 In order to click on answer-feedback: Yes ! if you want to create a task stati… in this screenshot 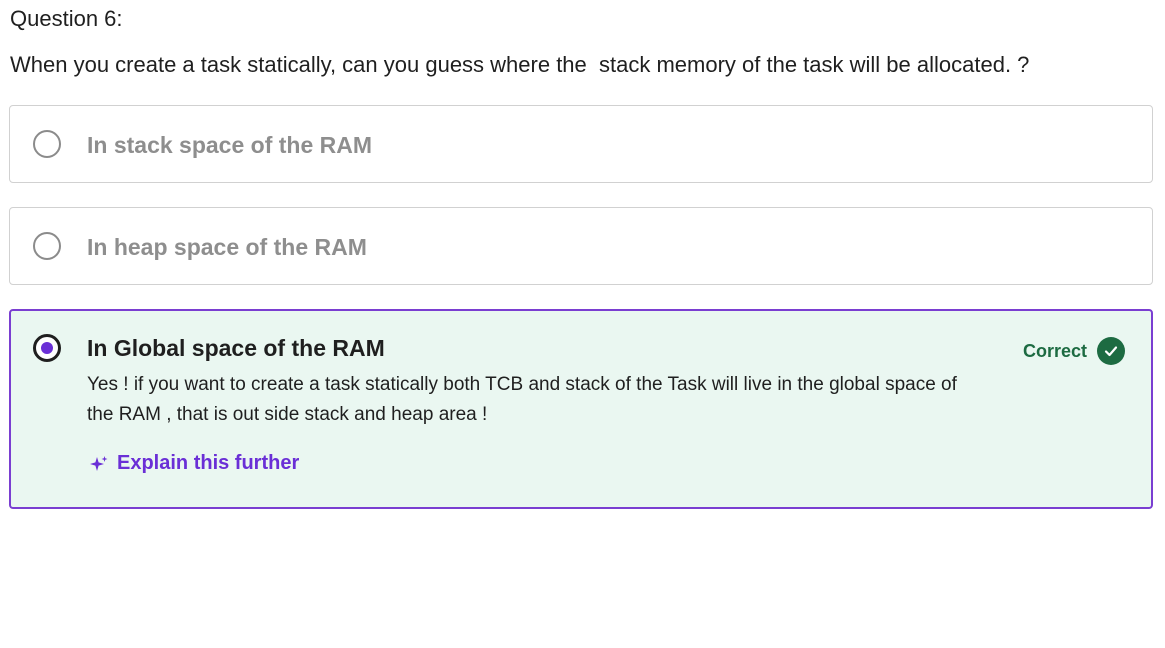, I will do `click(522, 399)`.